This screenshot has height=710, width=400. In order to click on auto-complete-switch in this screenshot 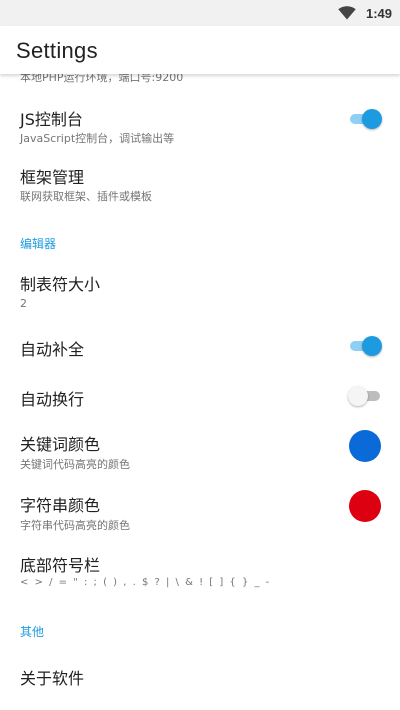, I will do `click(365, 346)`.